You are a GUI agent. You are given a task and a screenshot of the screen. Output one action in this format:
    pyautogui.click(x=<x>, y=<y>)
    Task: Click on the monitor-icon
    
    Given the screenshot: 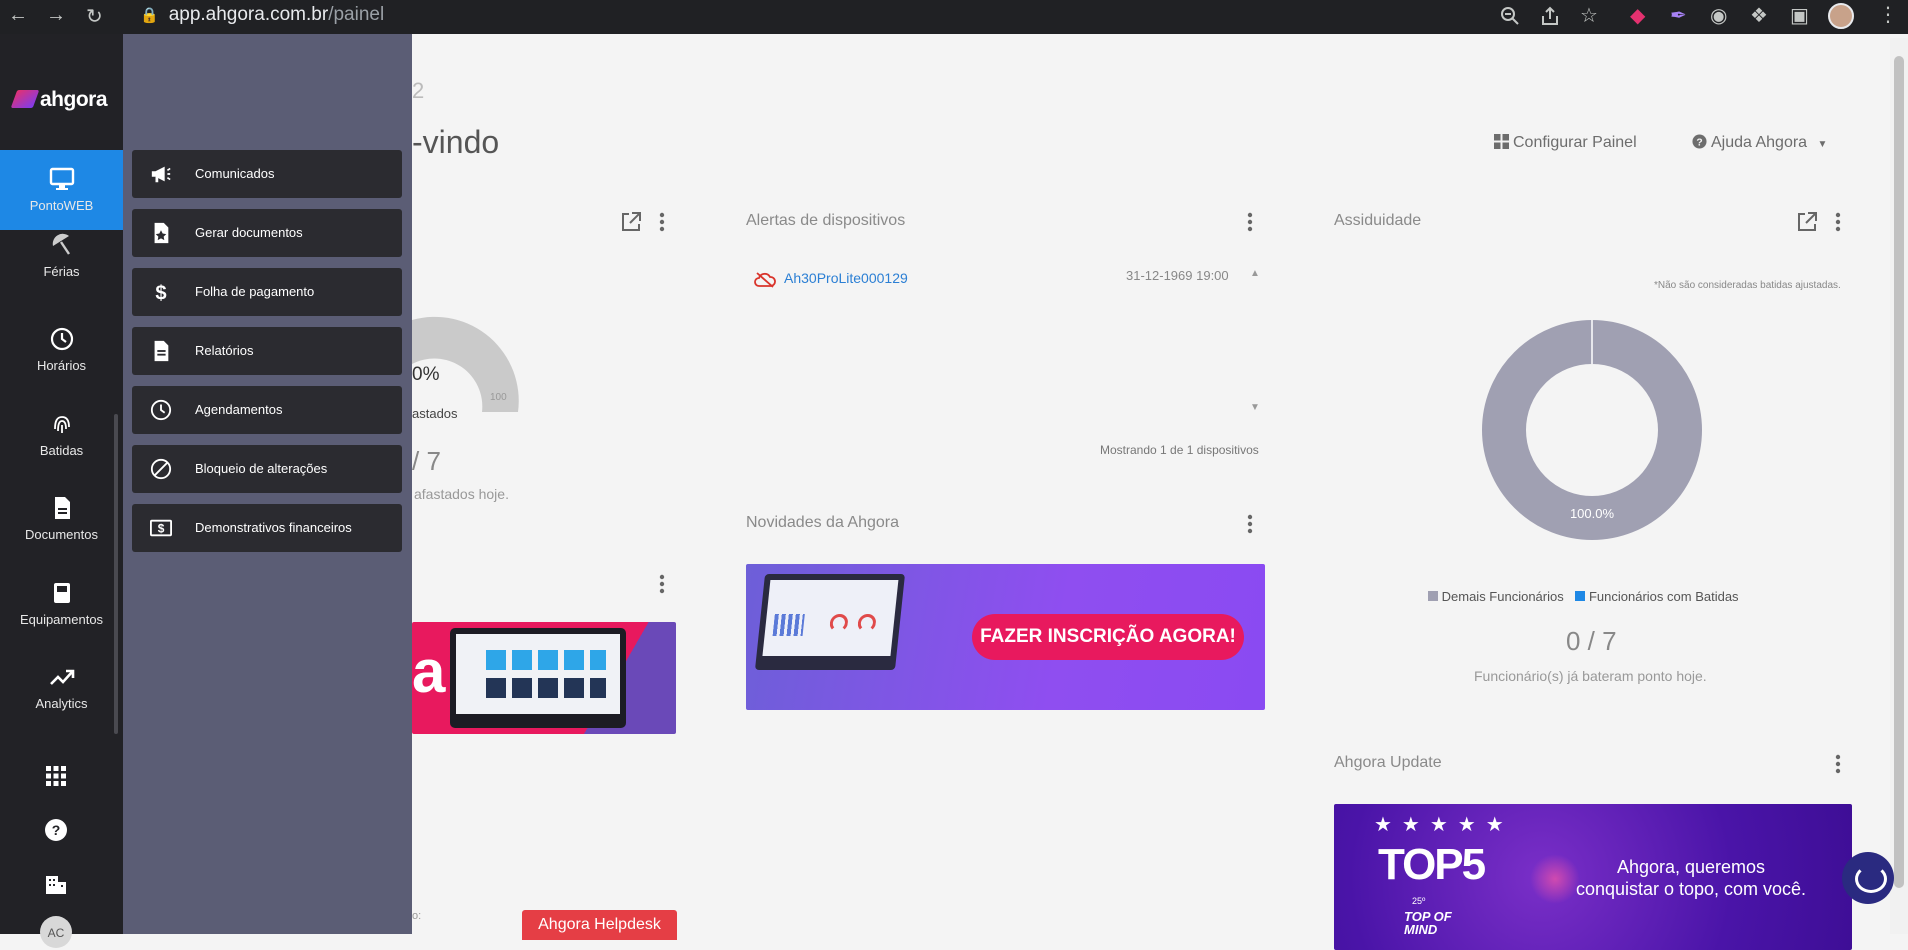 What is the action you would take?
    pyautogui.click(x=61, y=178)
    